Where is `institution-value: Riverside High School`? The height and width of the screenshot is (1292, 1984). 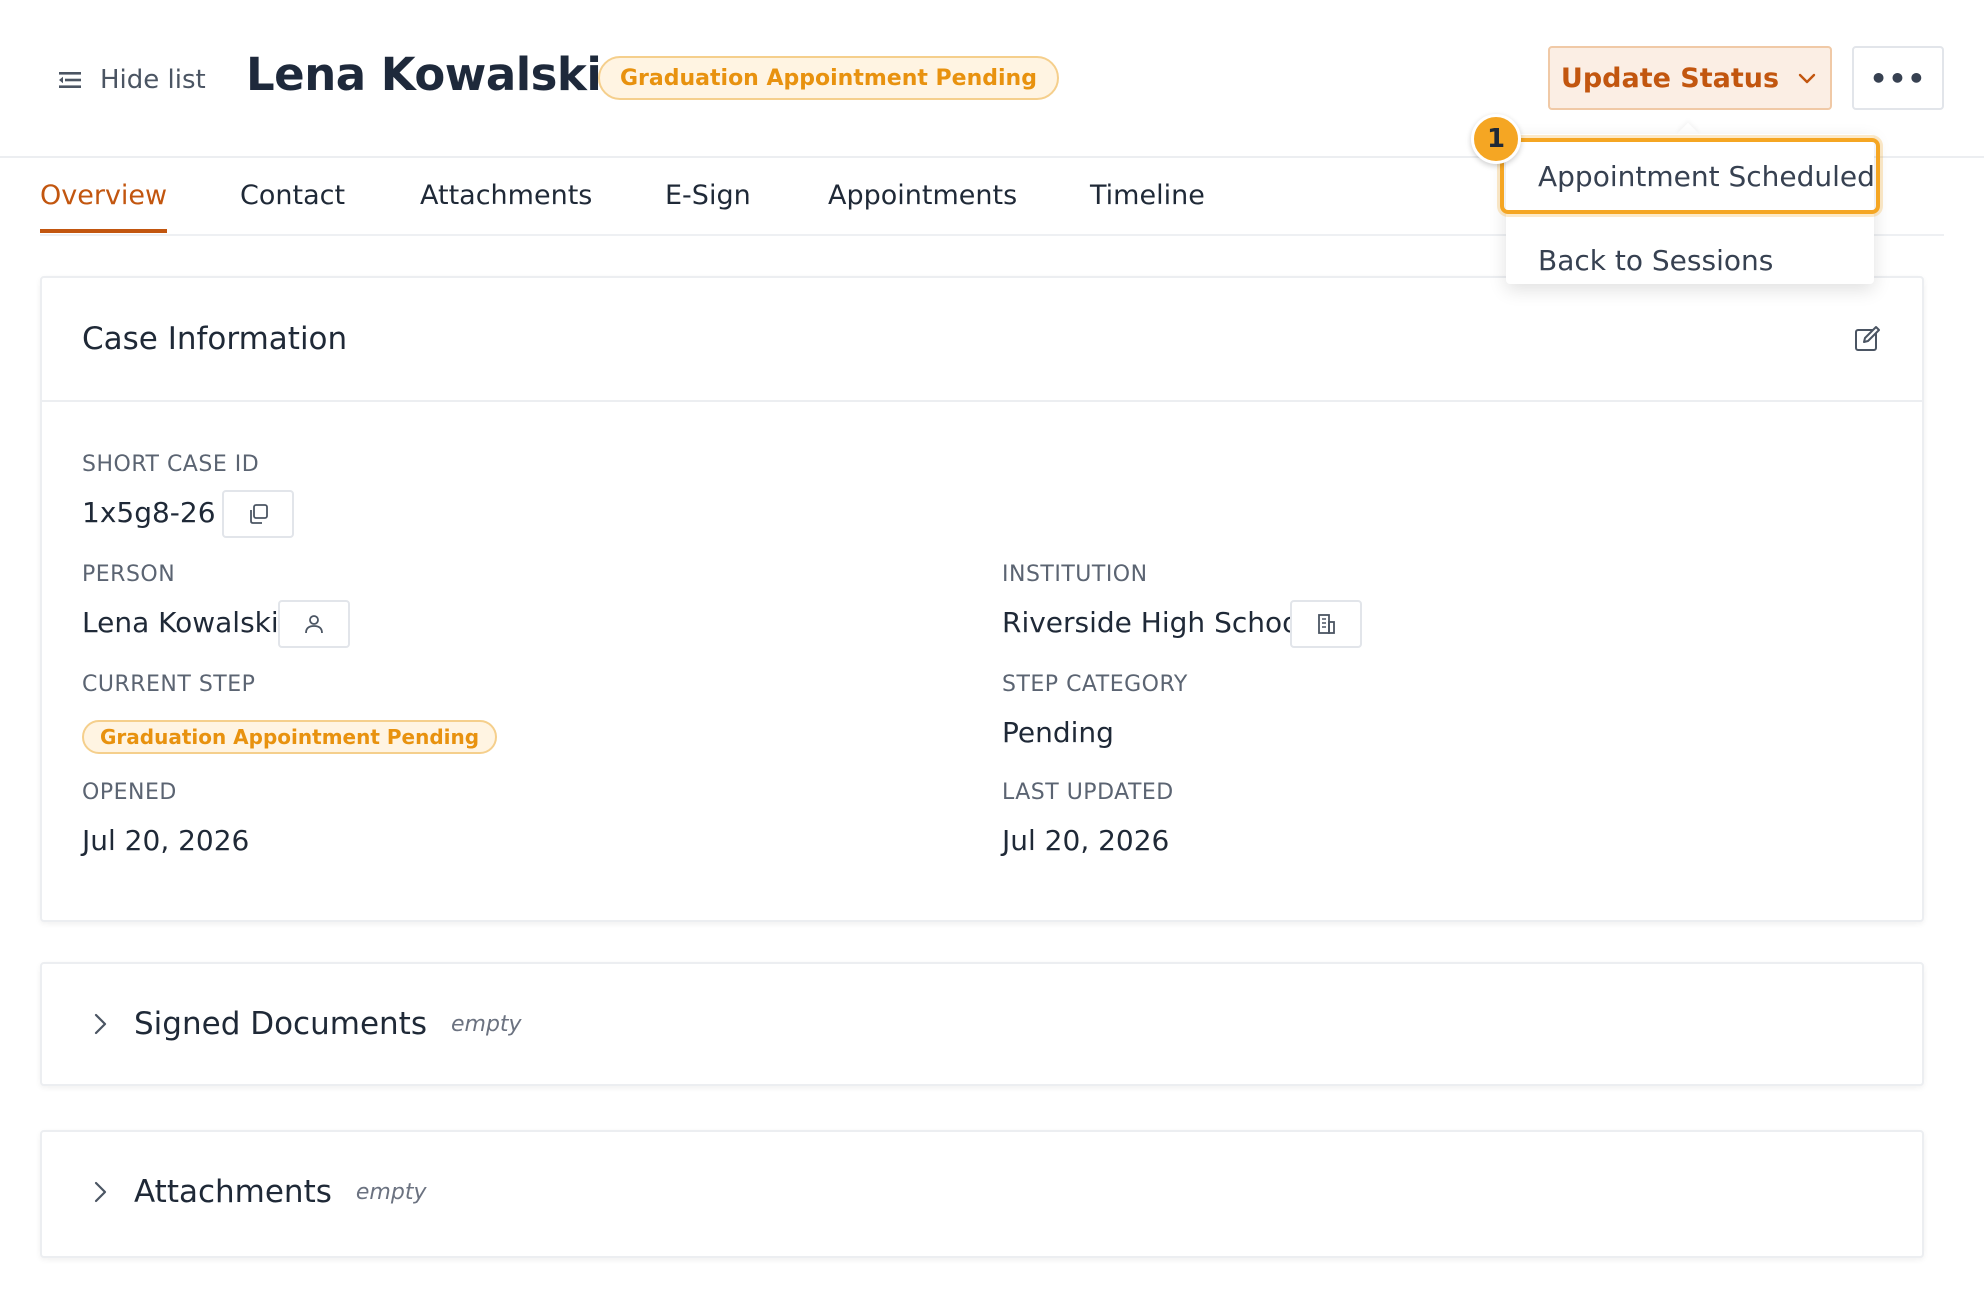
institution-value: Riverside High School is located at coordinates (1155, 622).